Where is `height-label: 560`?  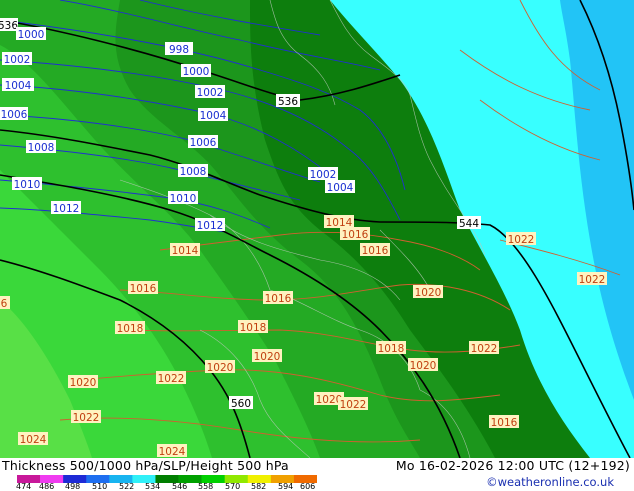 height-label: 560 is located at coordinates (241, 404).